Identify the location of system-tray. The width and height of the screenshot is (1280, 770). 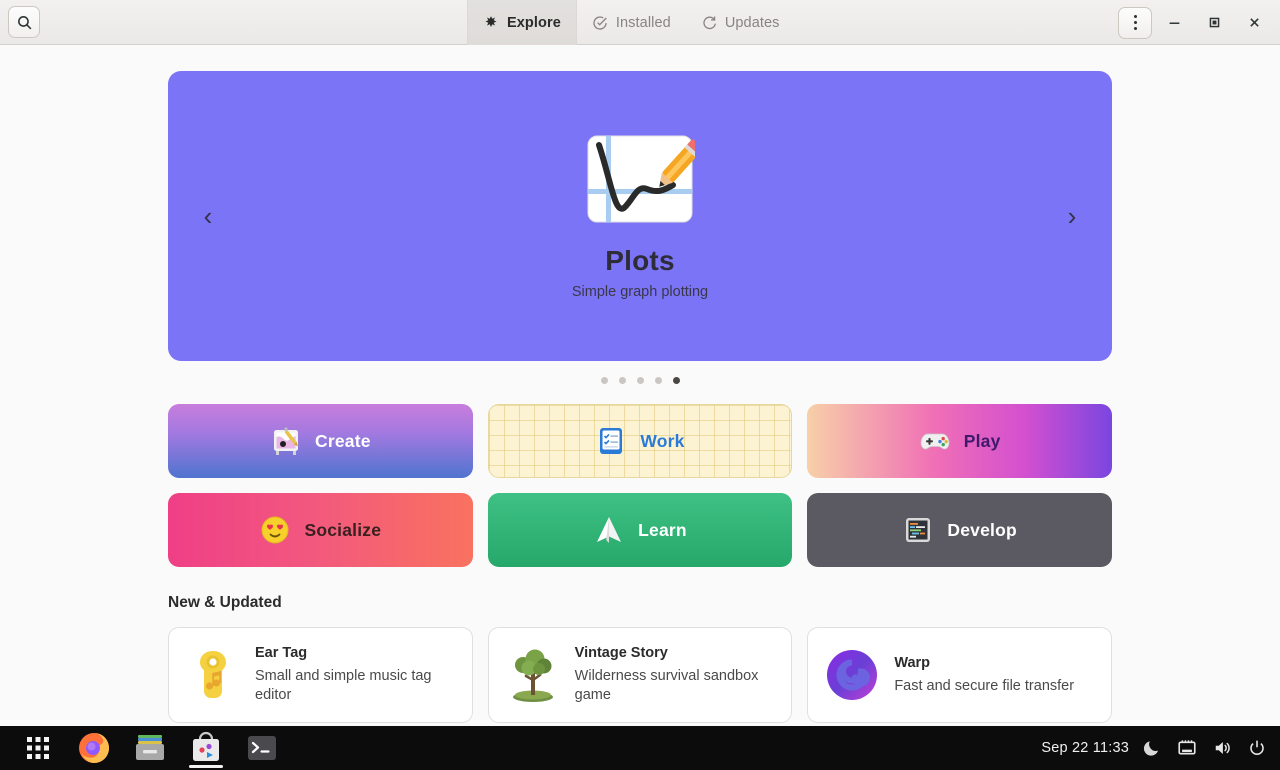
(1204, 748).